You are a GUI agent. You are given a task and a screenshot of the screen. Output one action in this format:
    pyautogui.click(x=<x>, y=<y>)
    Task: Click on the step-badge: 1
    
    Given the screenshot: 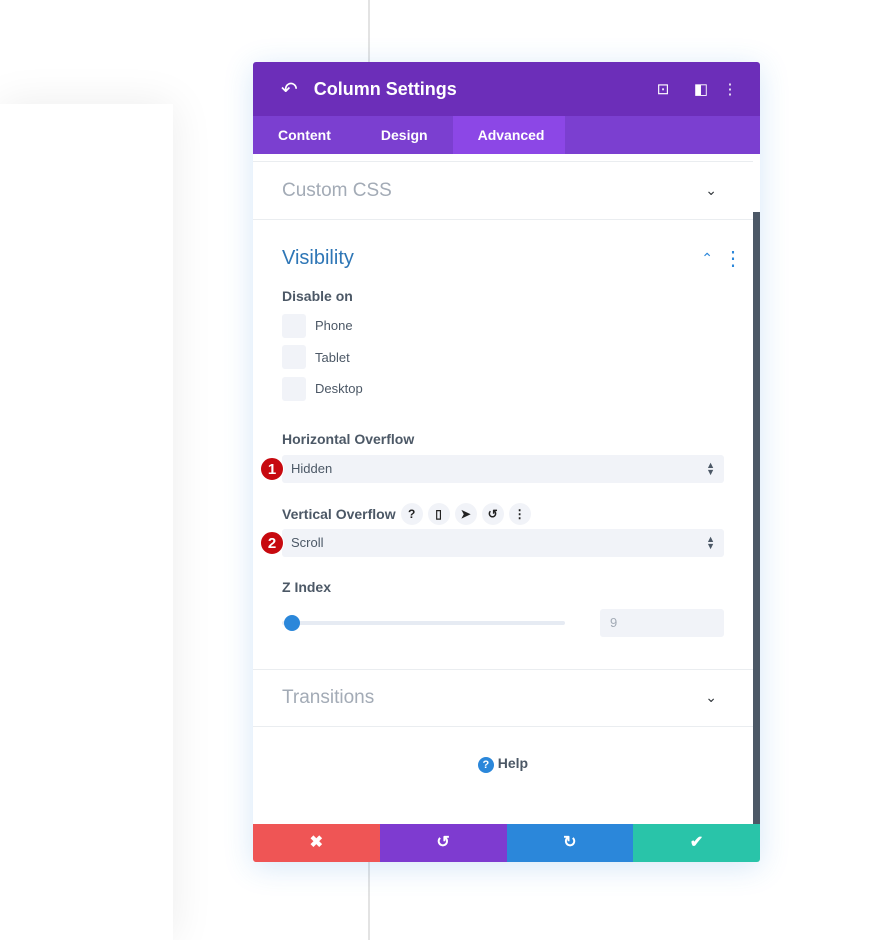 What is the action you would take?
    pyautogui.click(x=272, y=468)
    